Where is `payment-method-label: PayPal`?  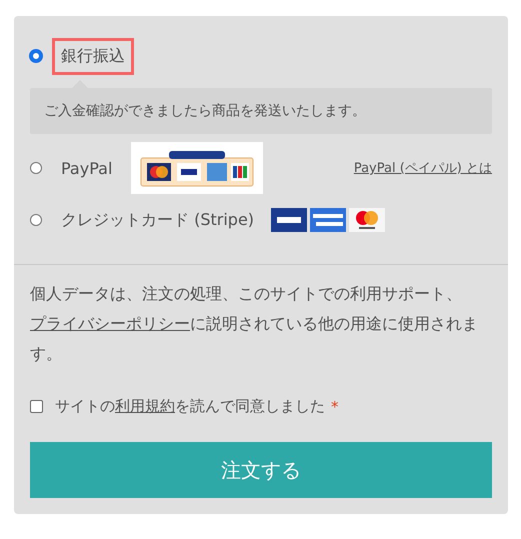
payment-method-label: PayPal is located at coordinates (87, 168).